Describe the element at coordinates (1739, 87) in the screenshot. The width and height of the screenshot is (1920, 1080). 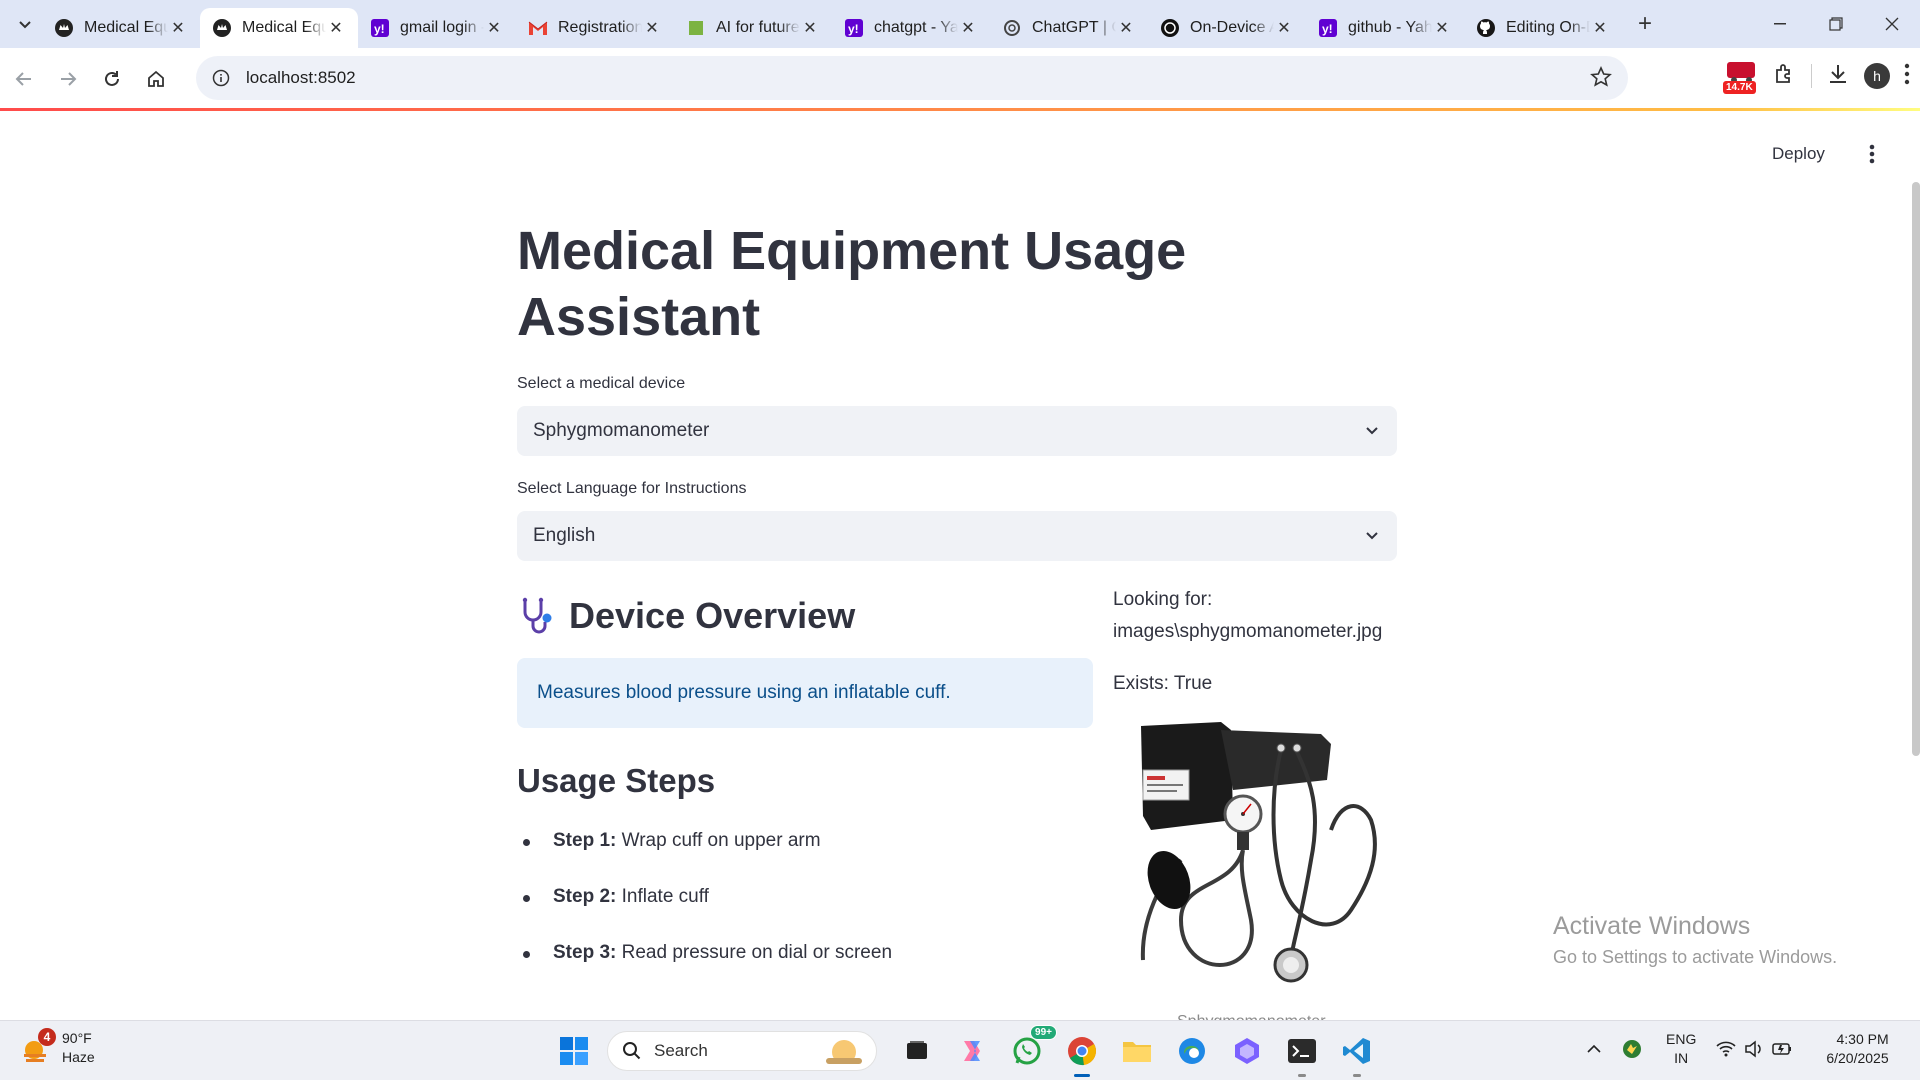
I see `extension-badge: 14.7K` at that location.